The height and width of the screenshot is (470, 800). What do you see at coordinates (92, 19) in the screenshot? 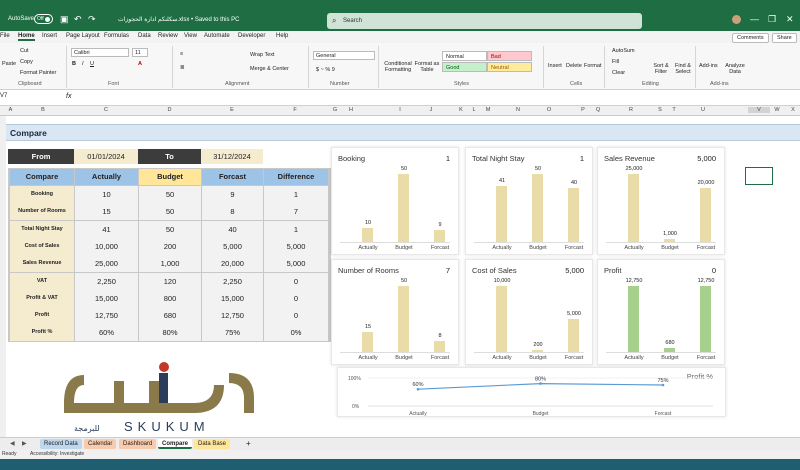
I see `redo-icon: ↷` at bounding box center [92, 19].